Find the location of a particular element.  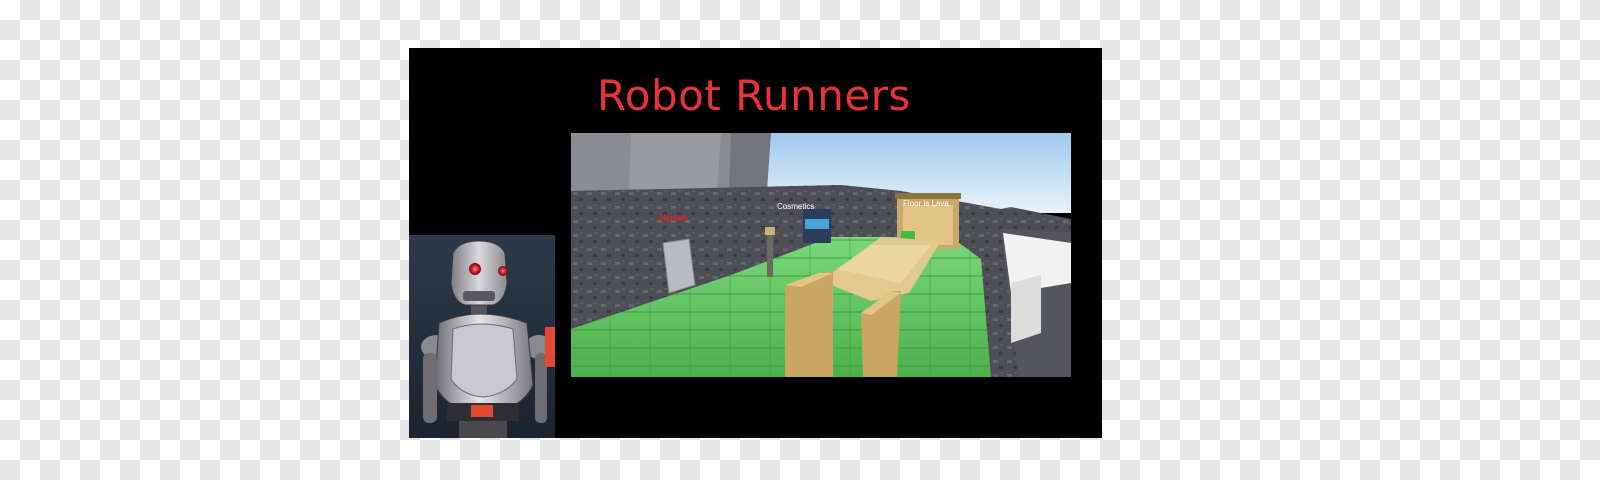

robot-character-icon is located at coordinates (482, 336).